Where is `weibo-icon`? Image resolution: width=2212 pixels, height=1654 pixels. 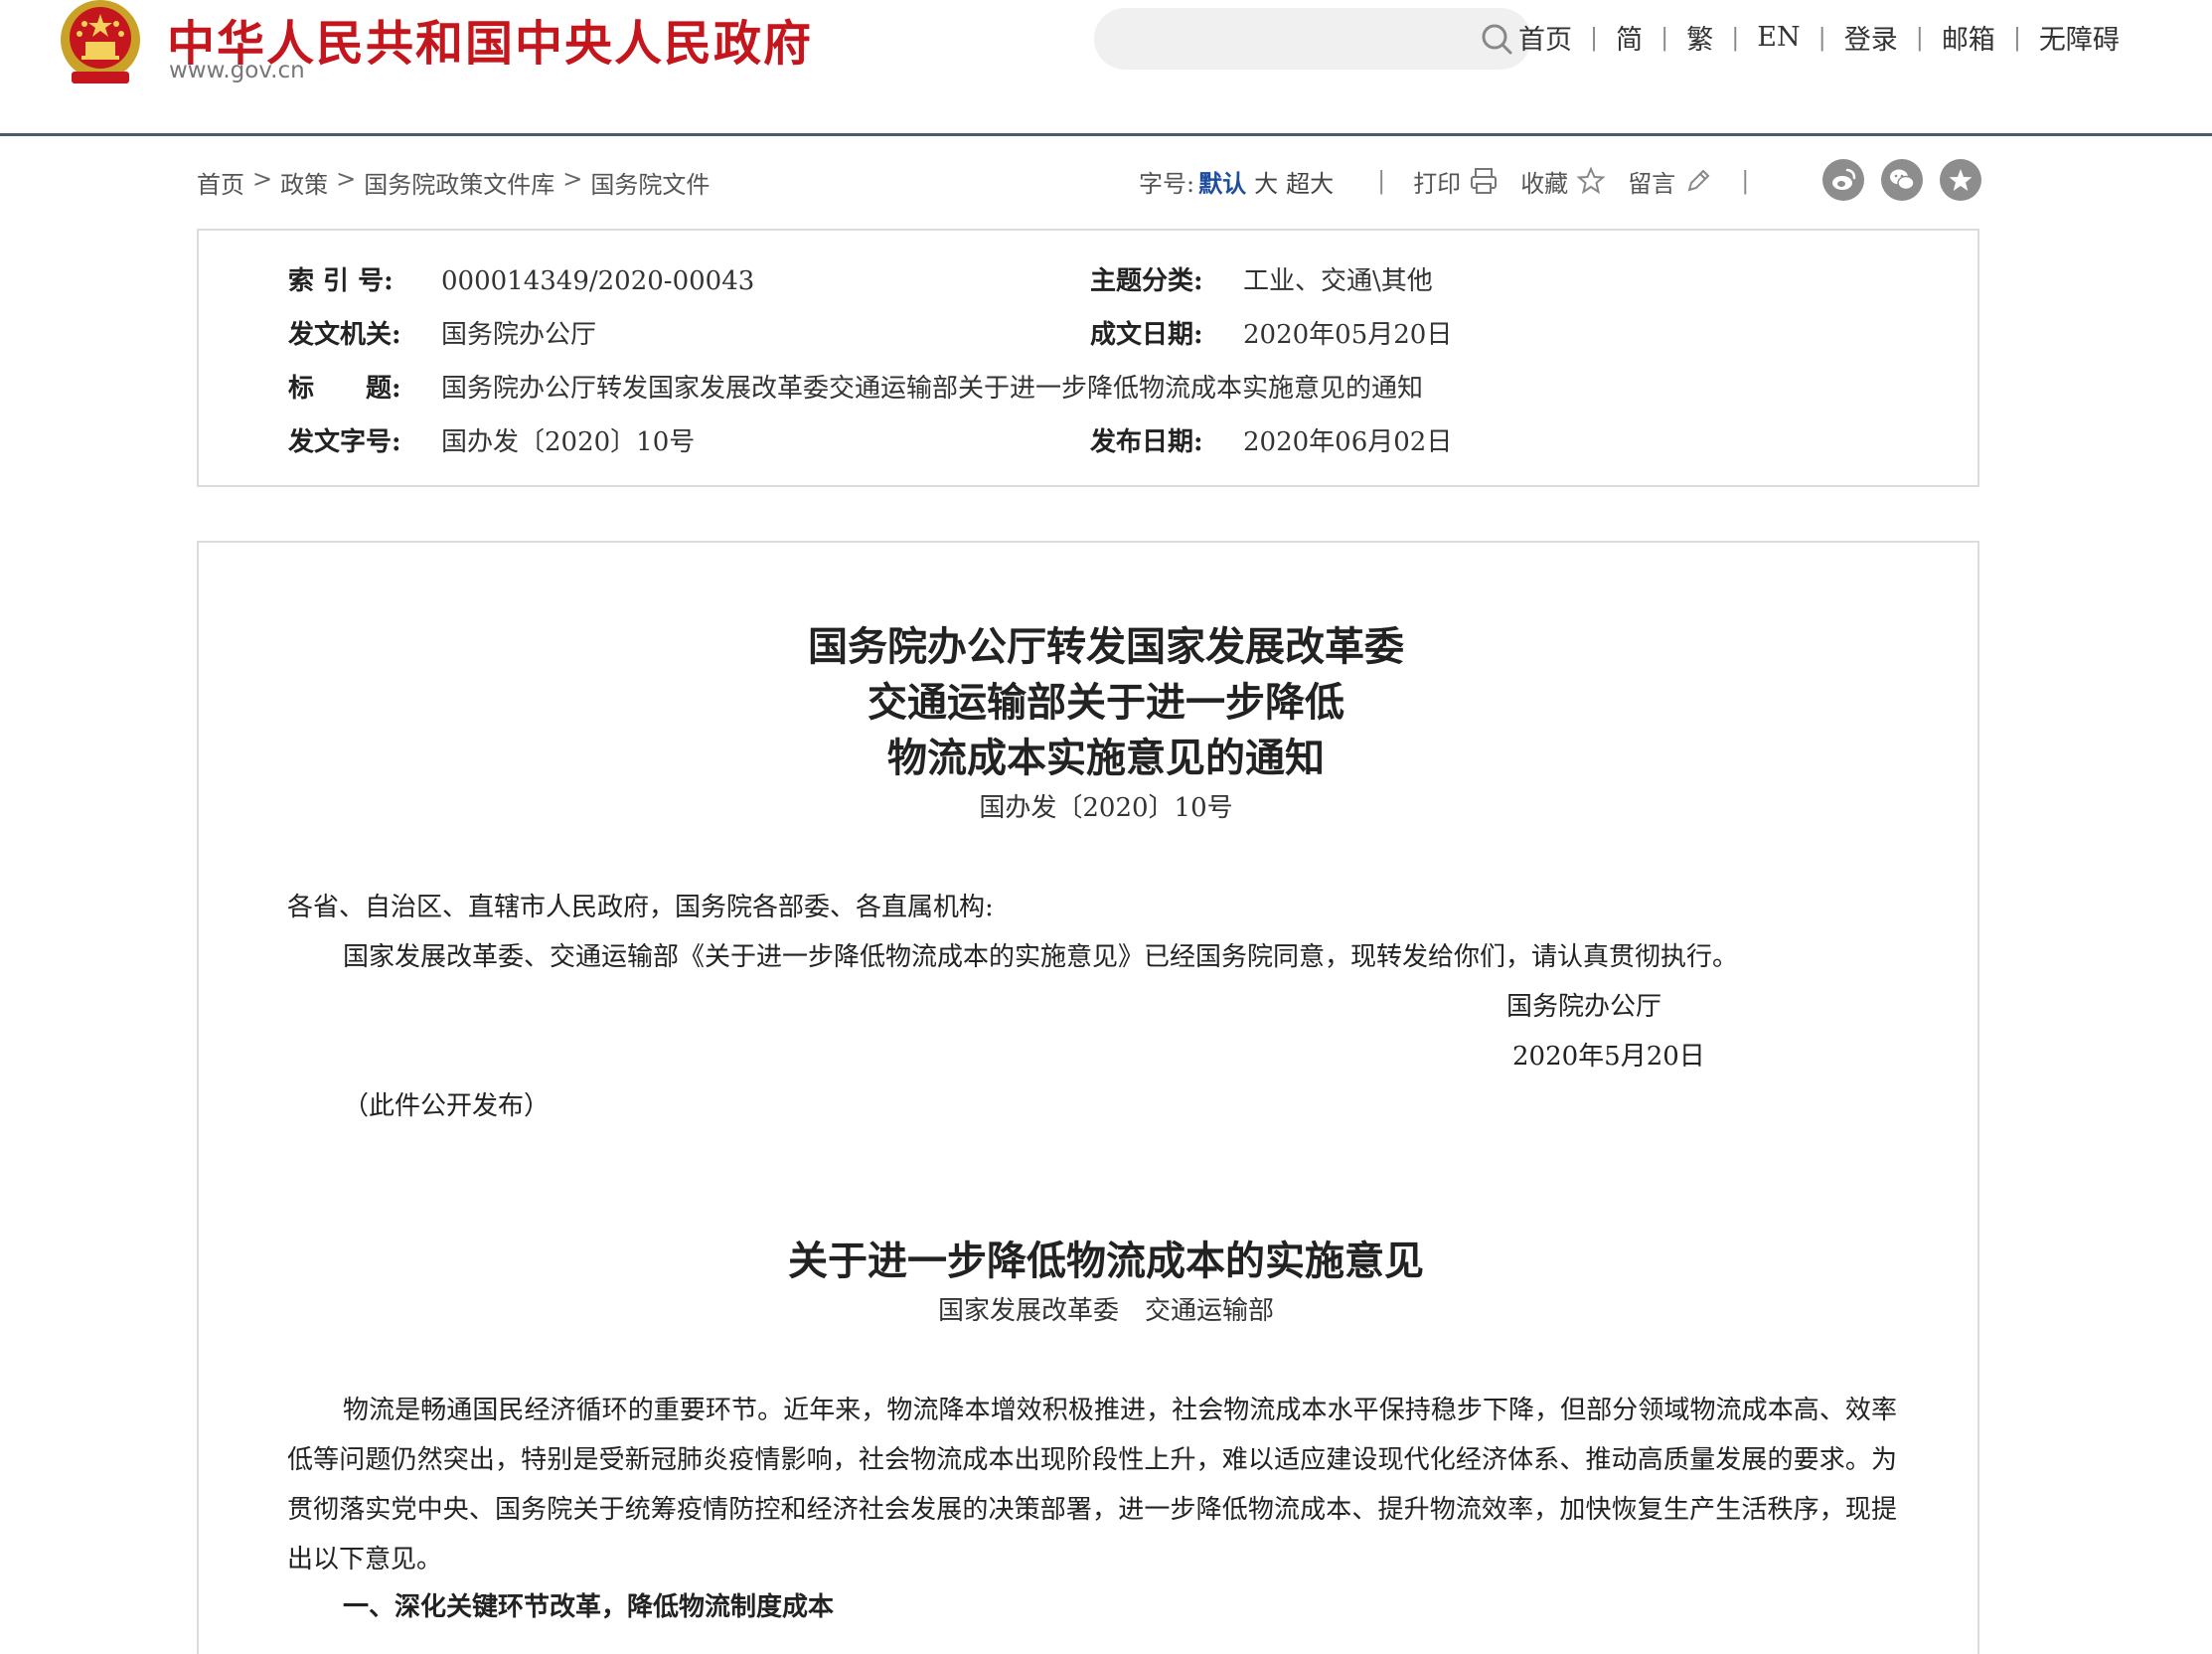
weibo-icon is located at coordinates (1844, 179).